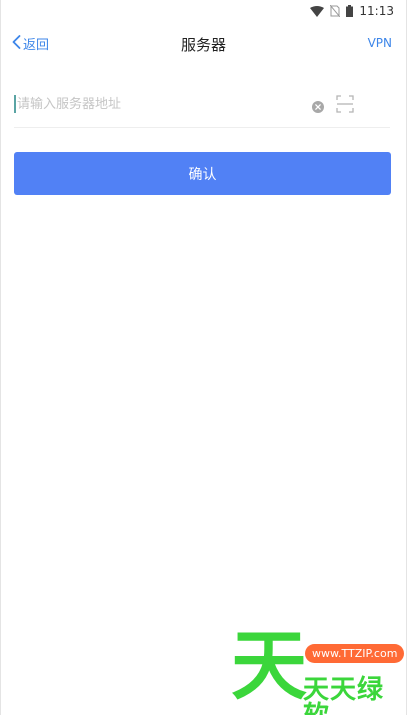 Image resolution: width=407 pixels, height=715 pixels. I want to click on clear-circle-icon, so click(318, 107).